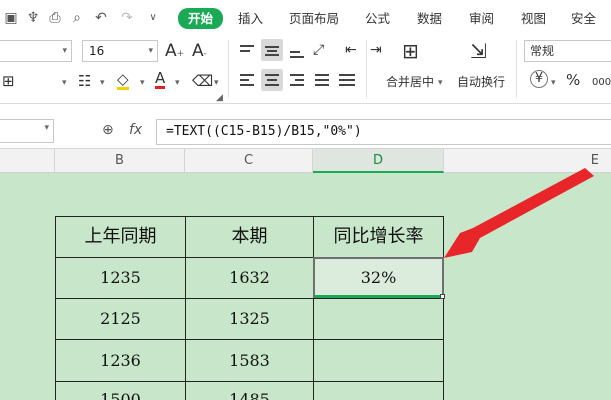 Image resolution: width=611 pixels, height=400 pixels. I want to click on zoom-icon: ⊕, so click(108, 130).